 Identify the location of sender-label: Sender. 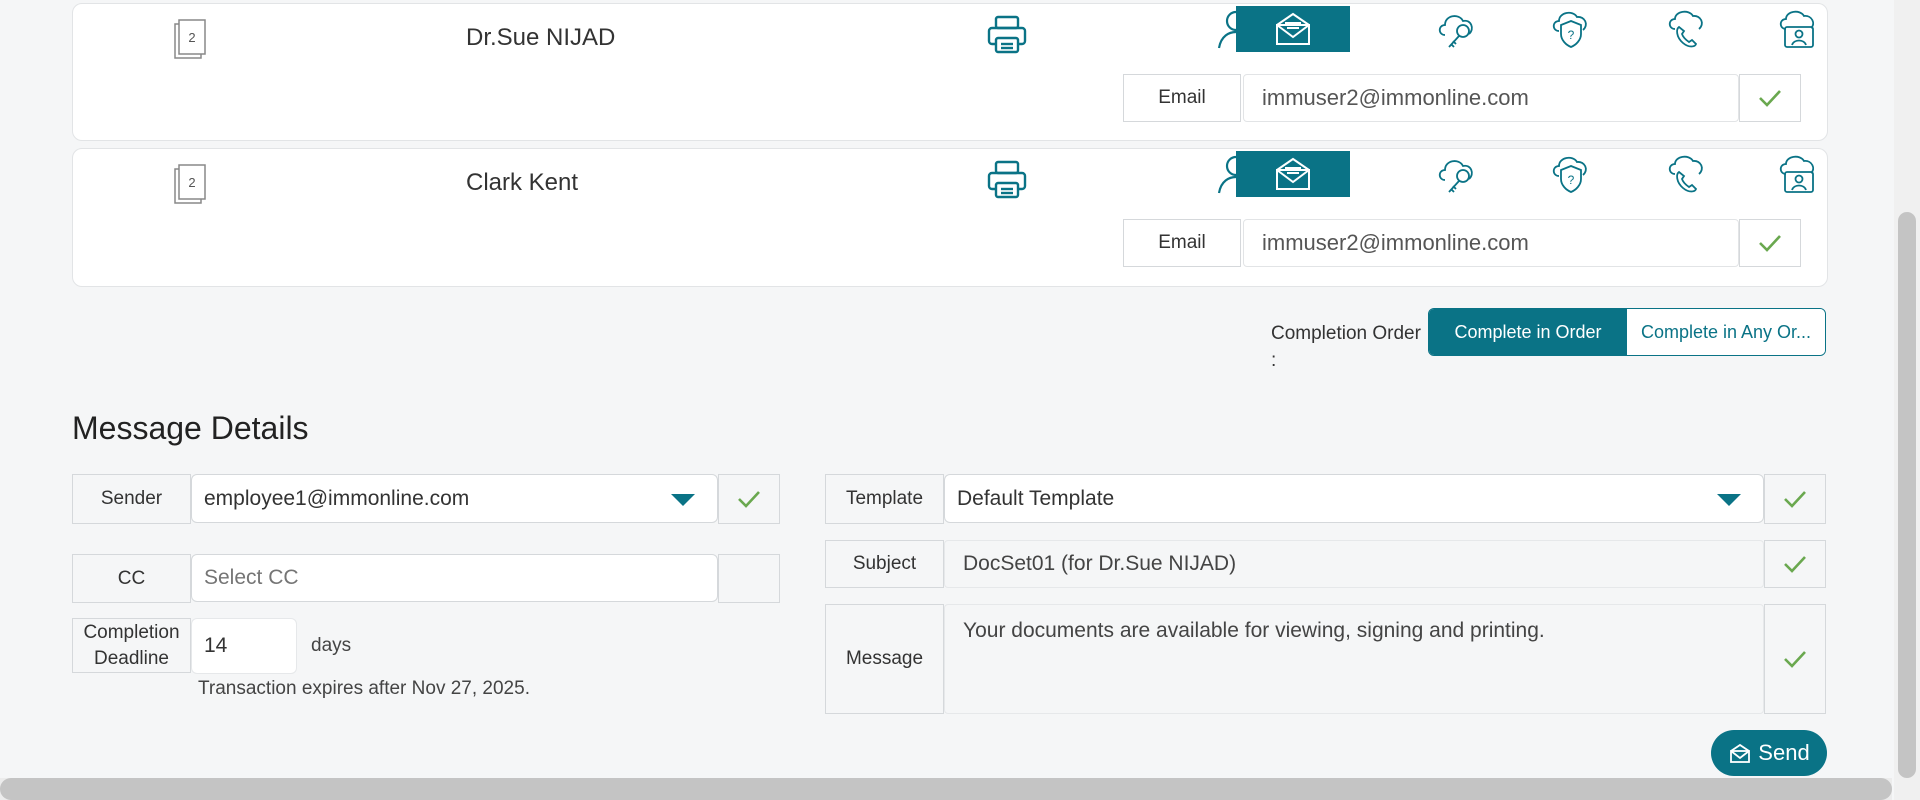
(131, 499).